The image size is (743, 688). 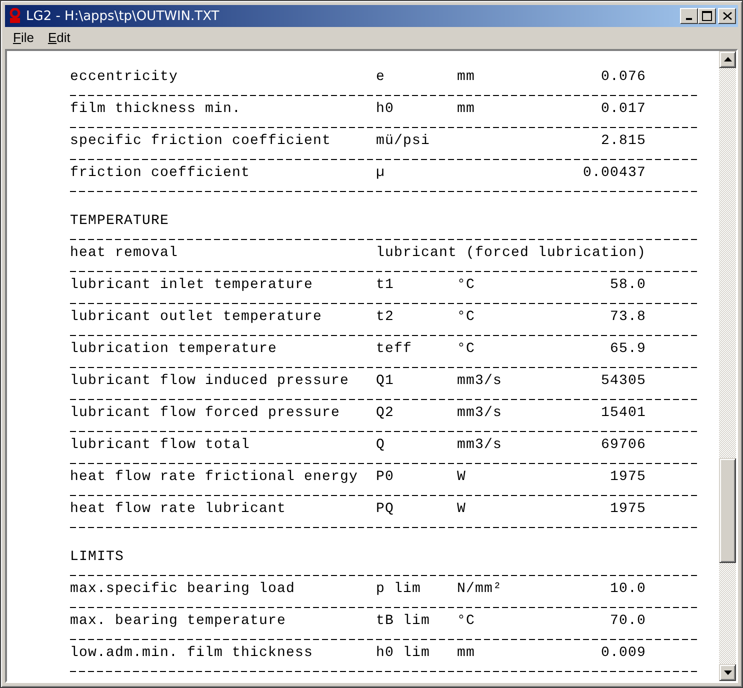 What do you see at coordinates (386, 509) in the screenshot?
I see `symbol-text: PQ` at bounding box center [386, 509].